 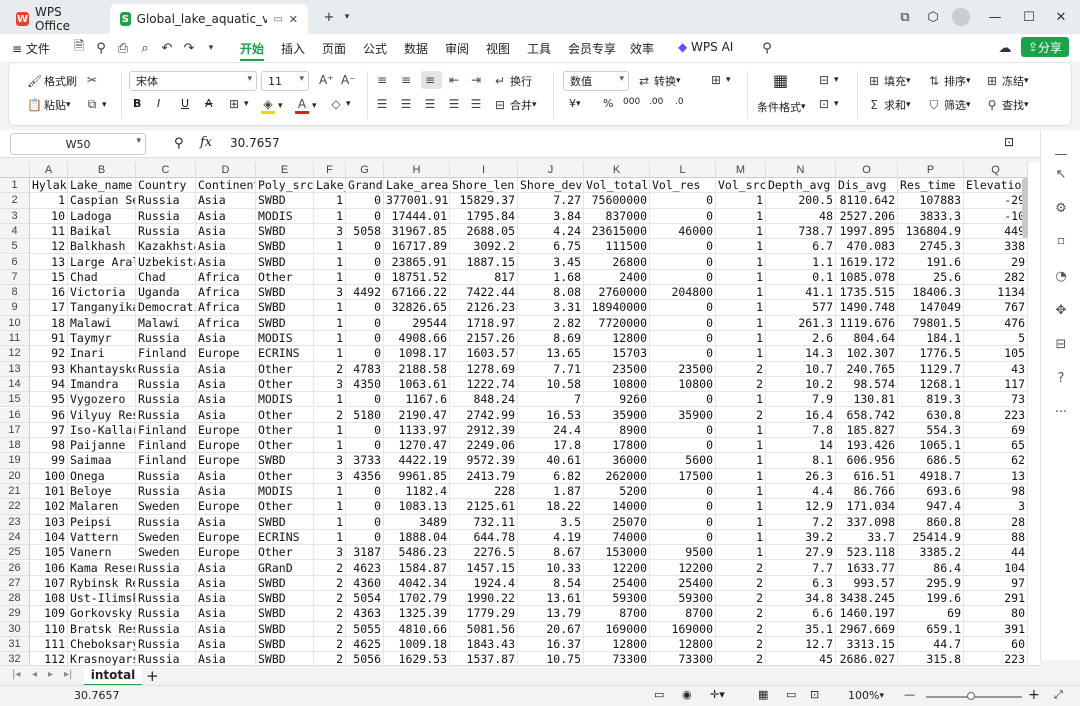 What do you see at coordinates (867, 461) in the screenshot?
I see `table-cell: 606.956` at bounding box center [867, 461].